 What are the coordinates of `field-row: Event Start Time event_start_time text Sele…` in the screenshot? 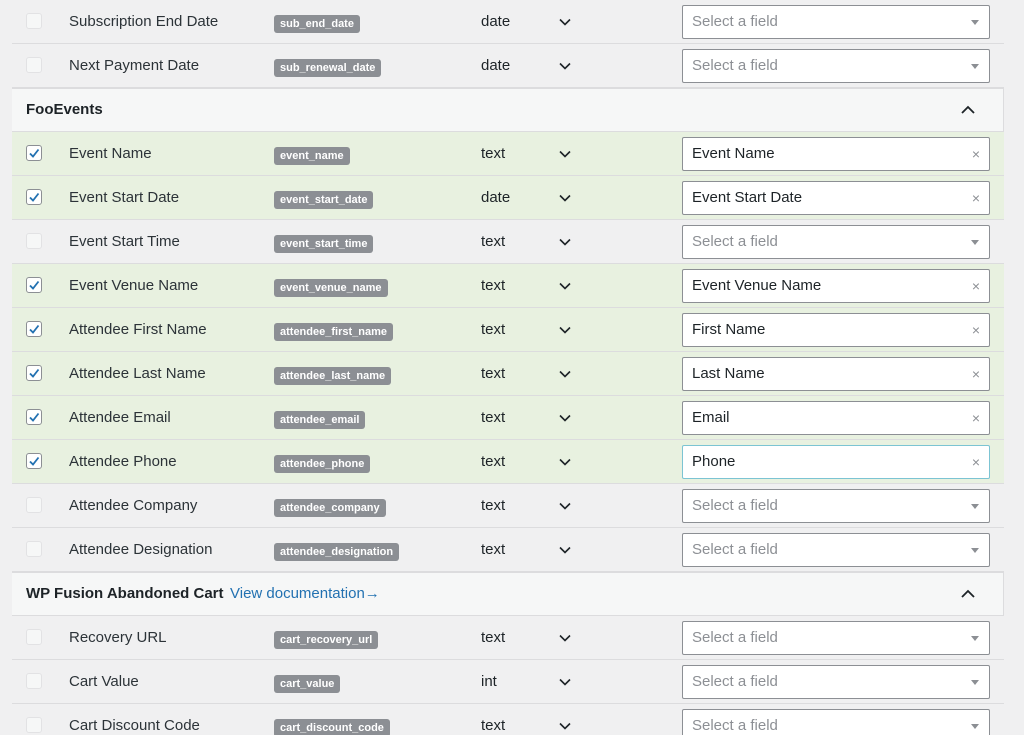 It's located at (508, 242).